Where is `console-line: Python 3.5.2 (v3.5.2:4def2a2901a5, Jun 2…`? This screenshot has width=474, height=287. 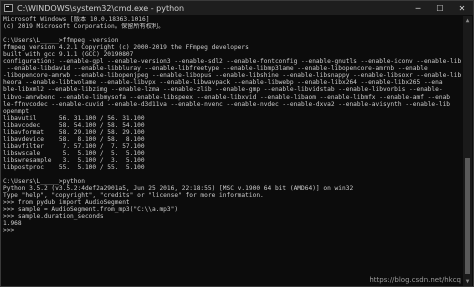
console-line: Python 3.5.2 (v3.5.2:4def2a2901a5, Jun 2… is located at coordinates (178, 189).